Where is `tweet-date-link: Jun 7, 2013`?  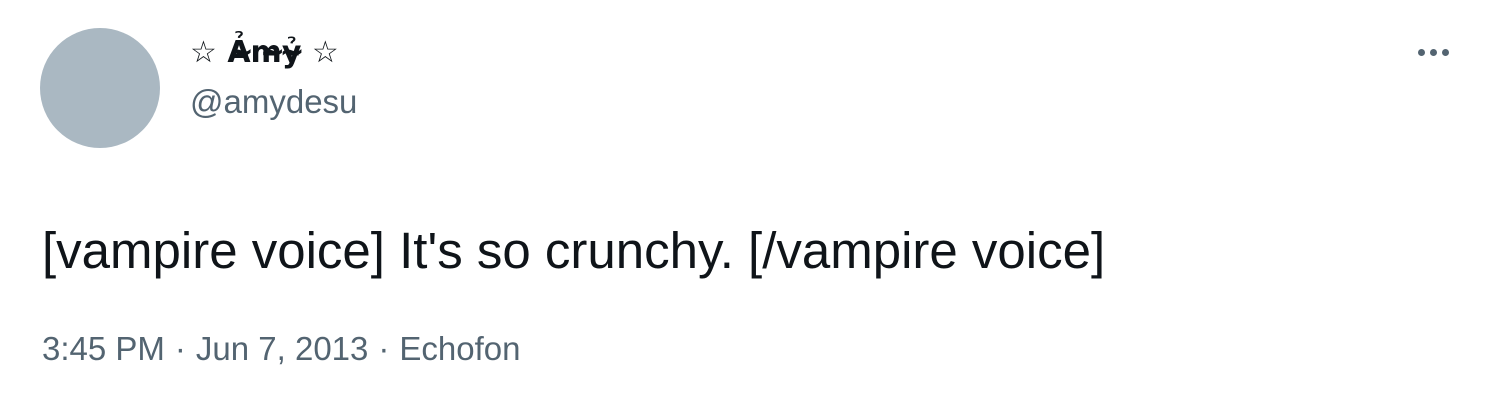
tweet-date-link: Jun 7, 2013 is located at coordinates (282, 348).